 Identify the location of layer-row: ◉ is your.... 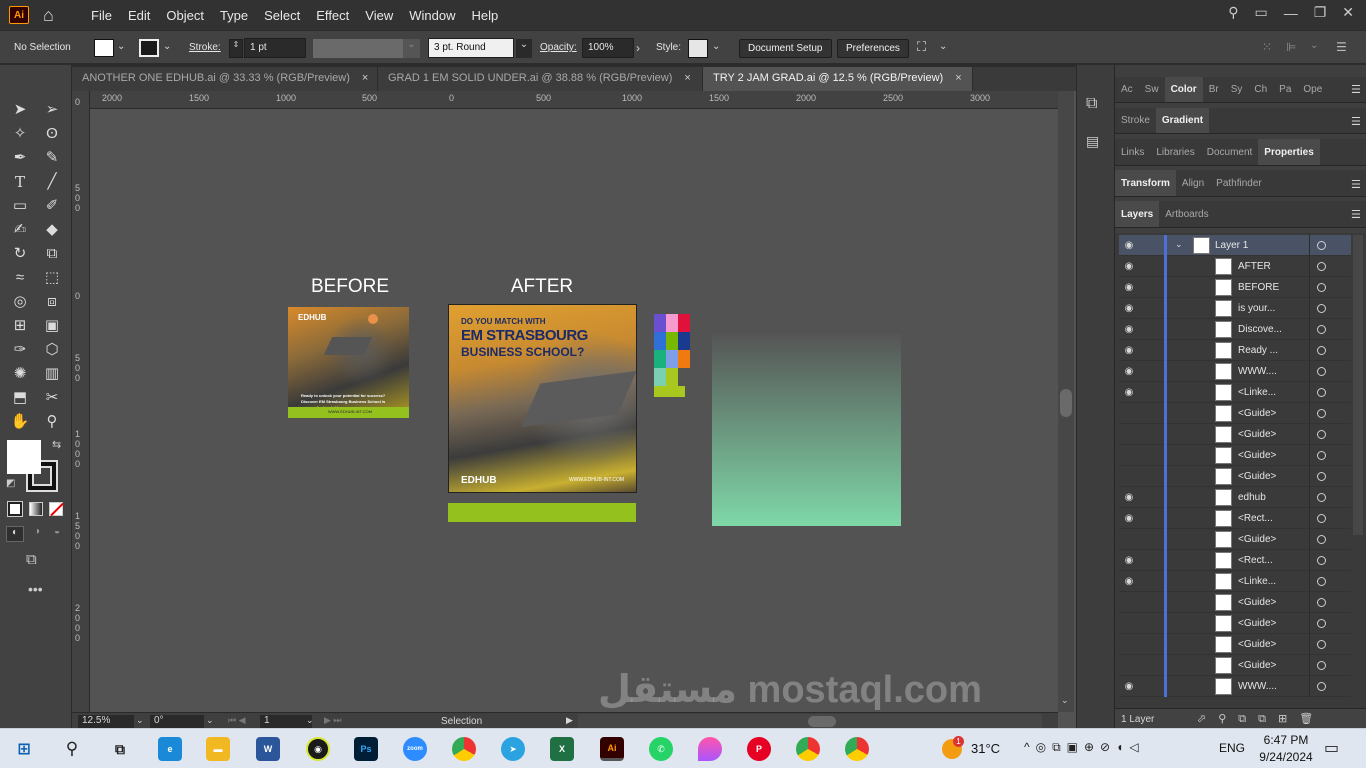
(1235, 308).